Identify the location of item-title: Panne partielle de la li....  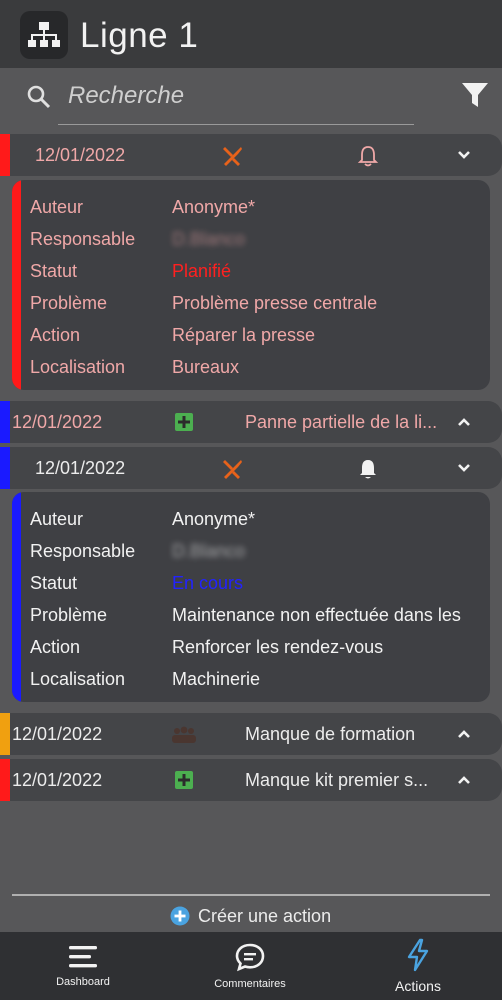
(341, 422).